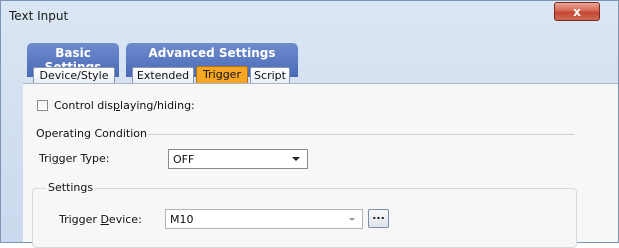  Describe the element at coordinates (264, 219) in the screenshot. I see `trigger-device-combobox: M10` at that location.